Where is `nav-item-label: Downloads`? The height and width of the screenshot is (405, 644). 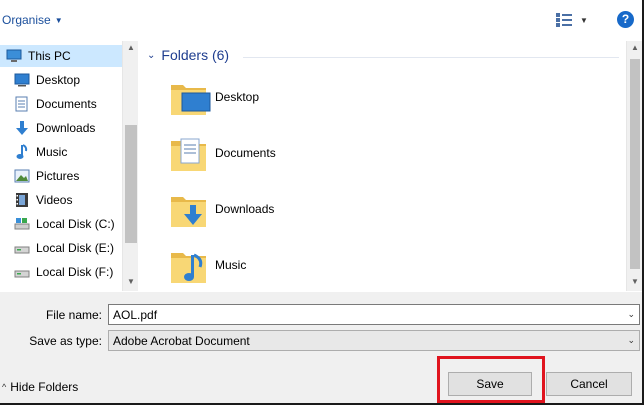
nav-item-label: Downloads is located at coordinates (66, 128).